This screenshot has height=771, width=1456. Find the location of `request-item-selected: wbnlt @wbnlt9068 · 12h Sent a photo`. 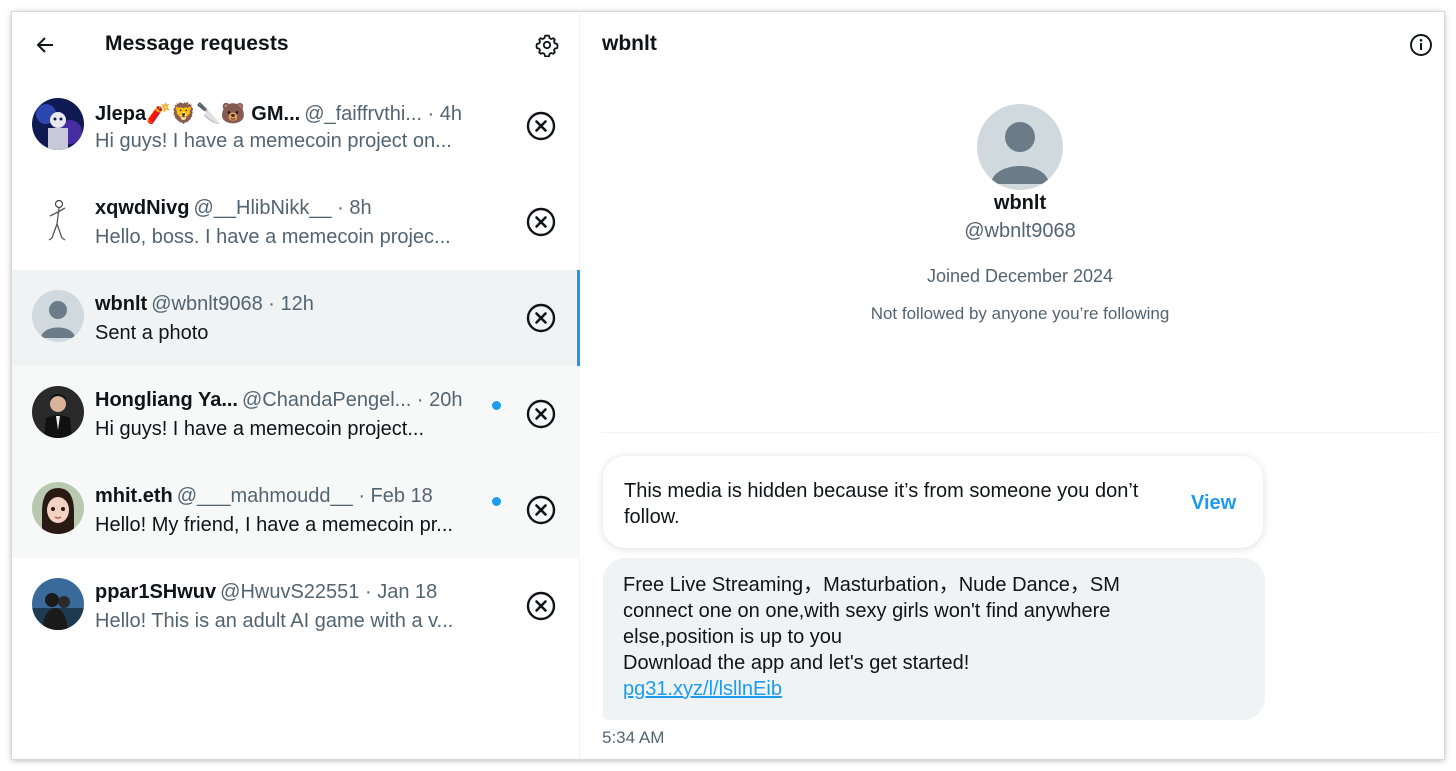

request-item-selected: wbnlt @wbnlt9068 · 12h Sent a photo is located at coordinates (296, 318).